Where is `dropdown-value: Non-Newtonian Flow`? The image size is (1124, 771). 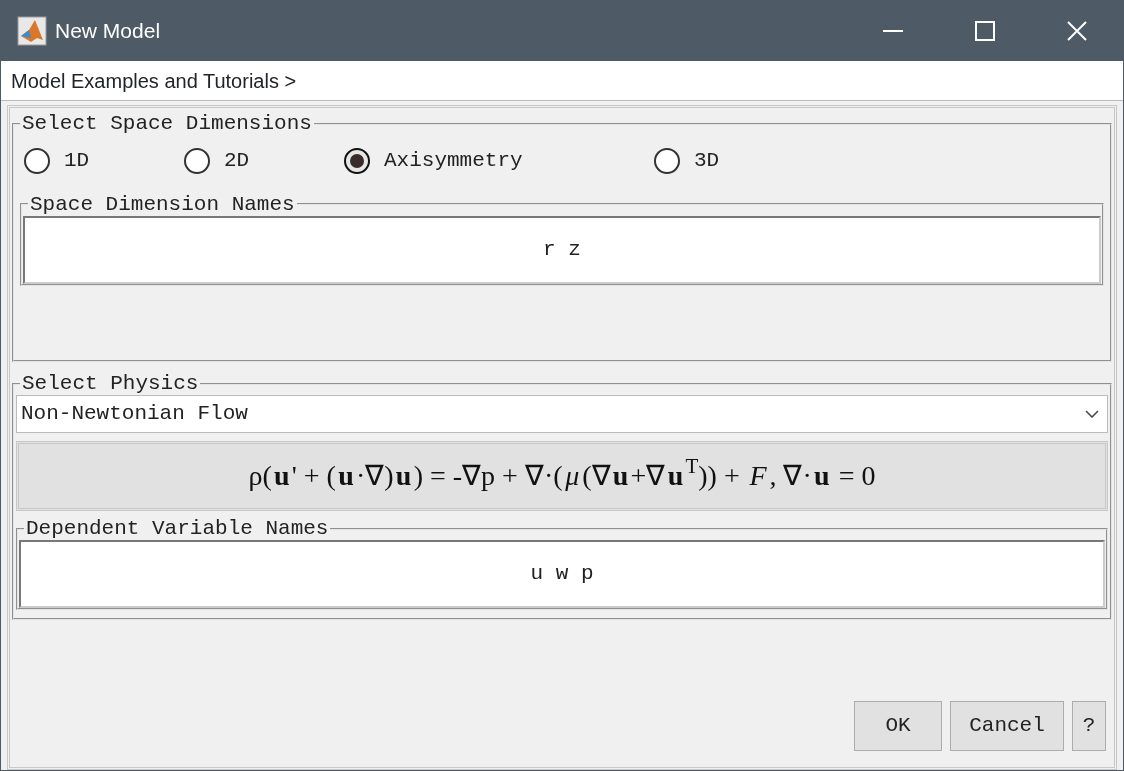
dropdown-value: Non-Newtonian Flow is located at coordinates (135, 414).